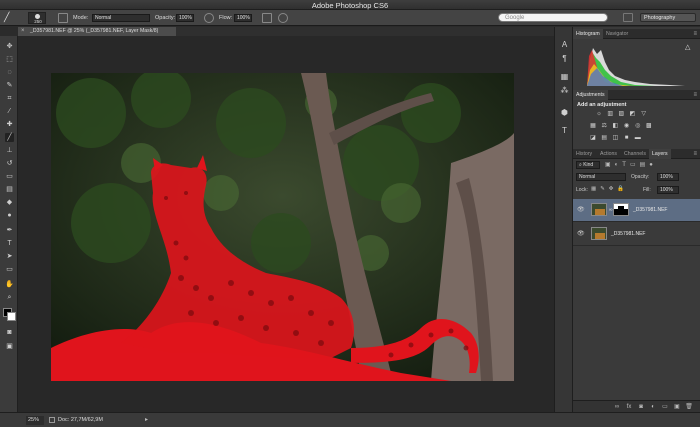  What do you see at coordinates (283, 18) in the screenshot?
I see `pressure-size-icon` at bounding box center [283, 18].